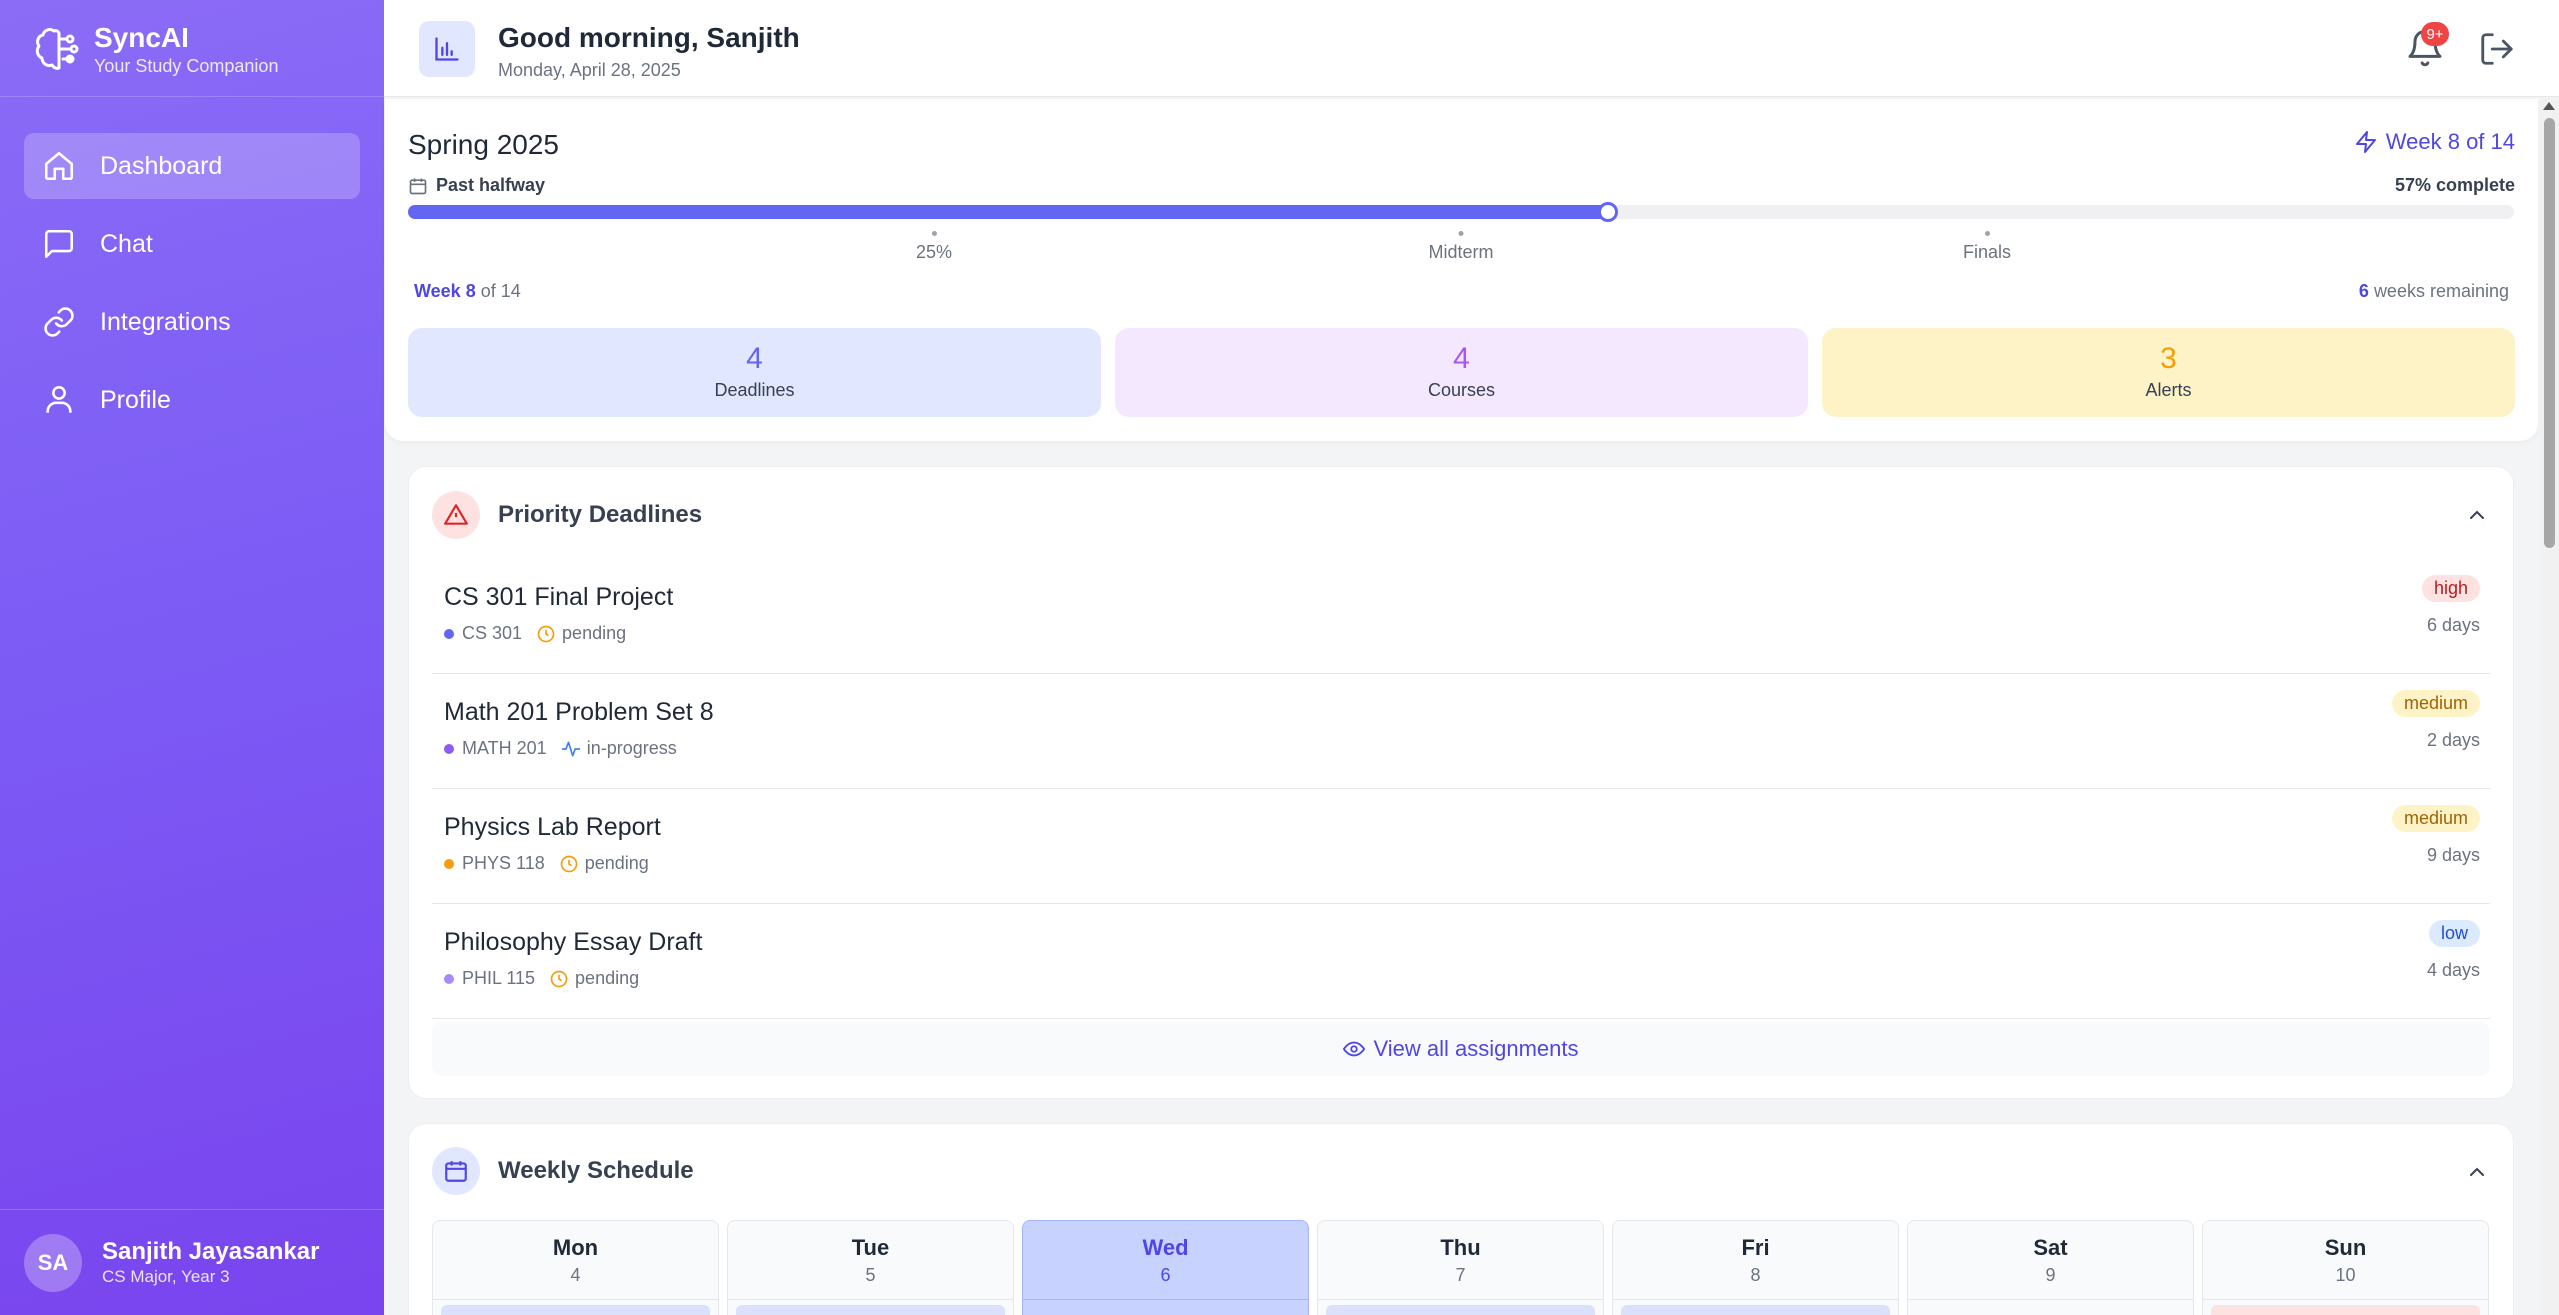  Describe the element at coordinates (484, 144) in the screenshot. I see `semester-title: Spring 2025` at that location.